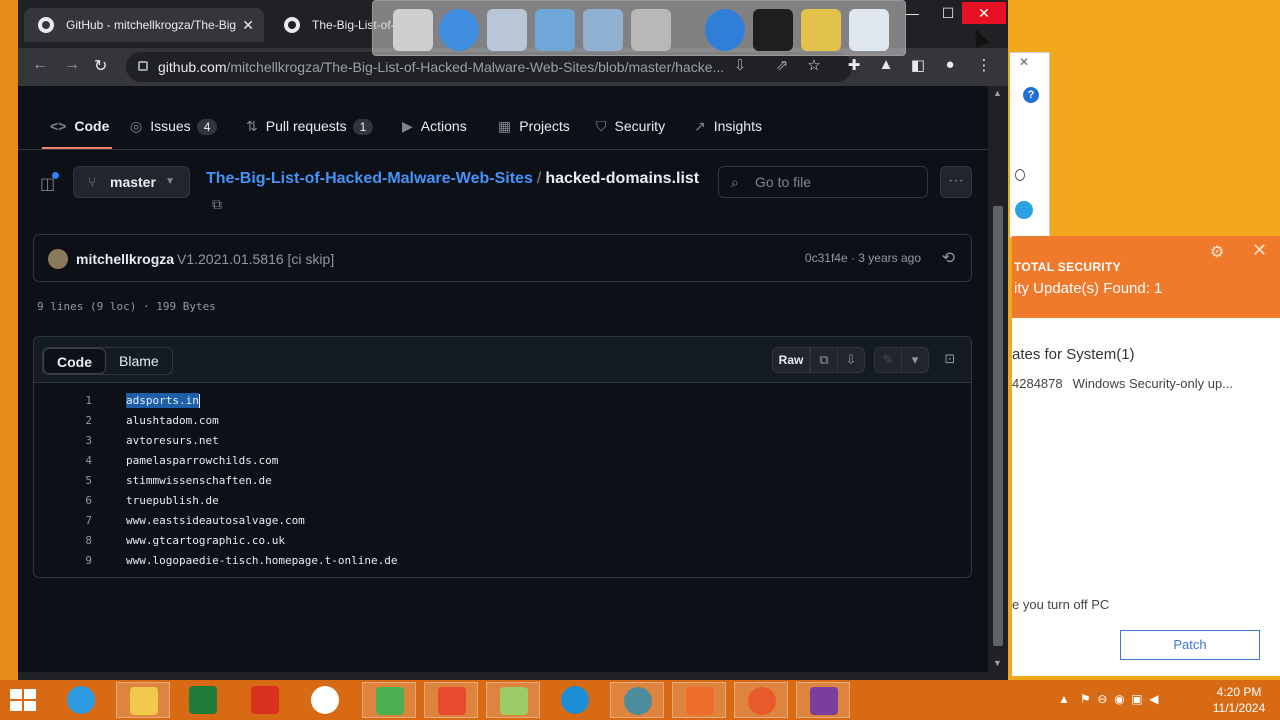 The height and width of the screenshot is (720, 1280). I want to click on tab-security: ⛉ Security, so click(630, 126).